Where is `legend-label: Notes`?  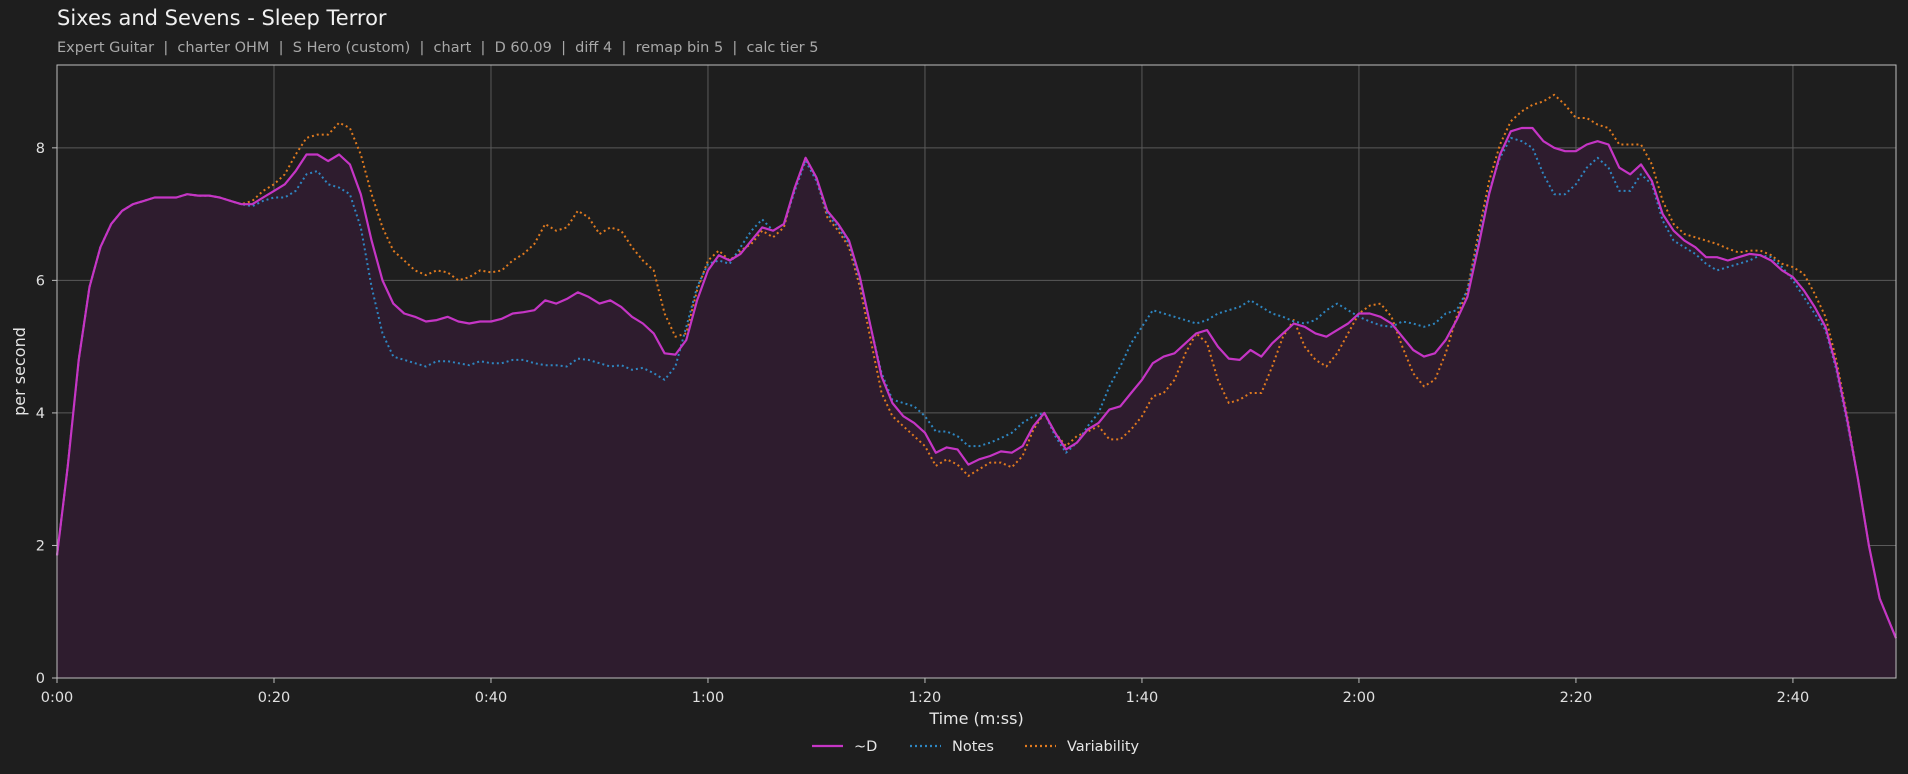 legend-label: Notes is located at coordinates (973, 747).